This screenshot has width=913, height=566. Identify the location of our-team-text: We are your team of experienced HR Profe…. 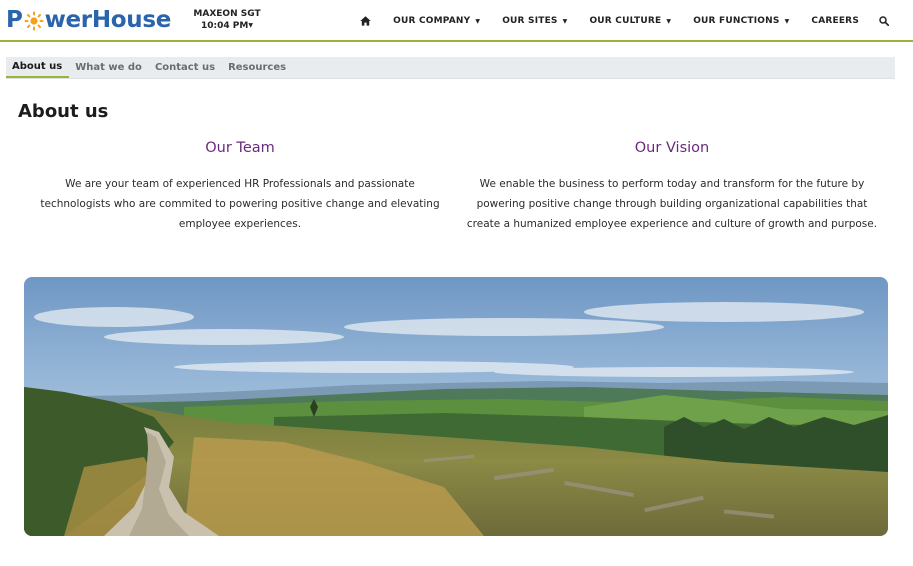
(240, 204).